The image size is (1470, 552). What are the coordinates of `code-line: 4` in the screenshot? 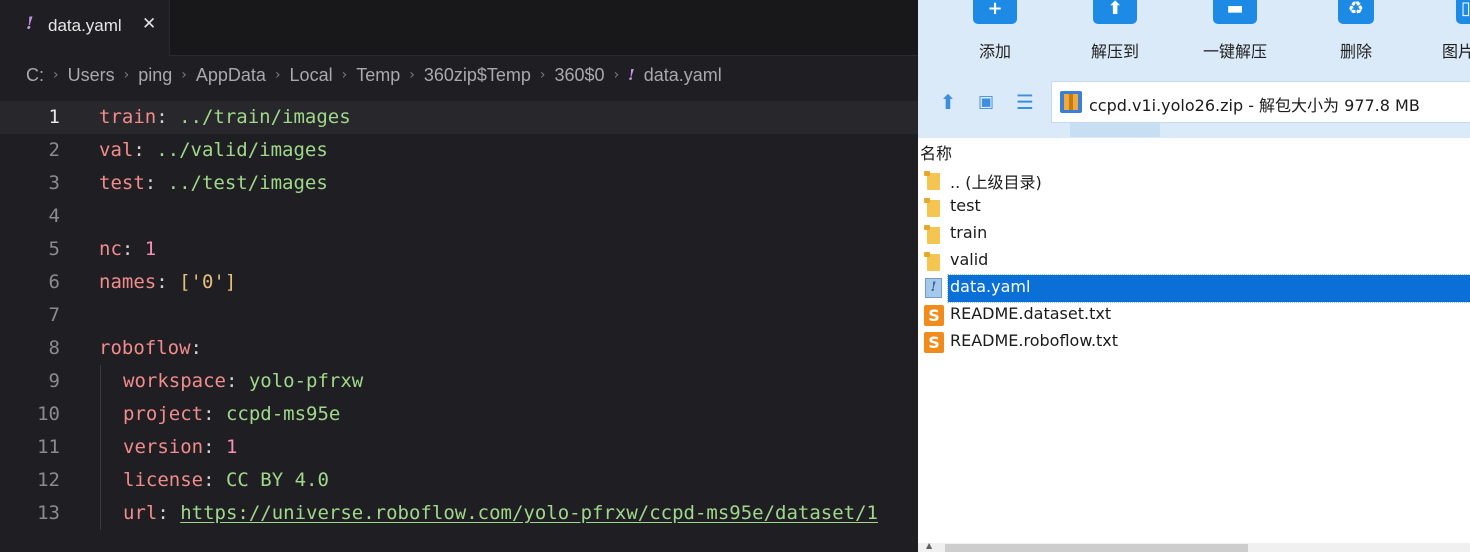 It's located at (459, 216).